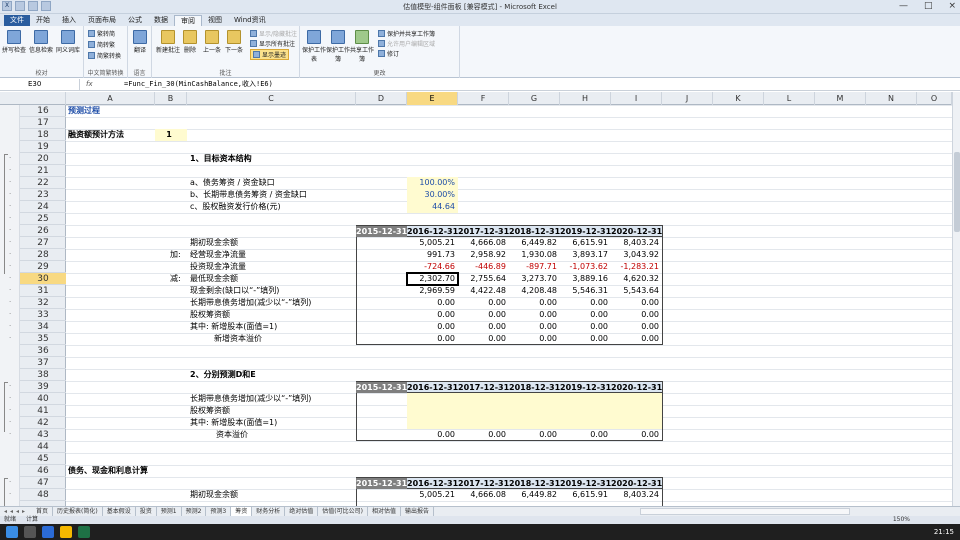 The width and height of the screenshot is (960, 540). I want to click on year-header: 2019-12-31, so click(585, 387).